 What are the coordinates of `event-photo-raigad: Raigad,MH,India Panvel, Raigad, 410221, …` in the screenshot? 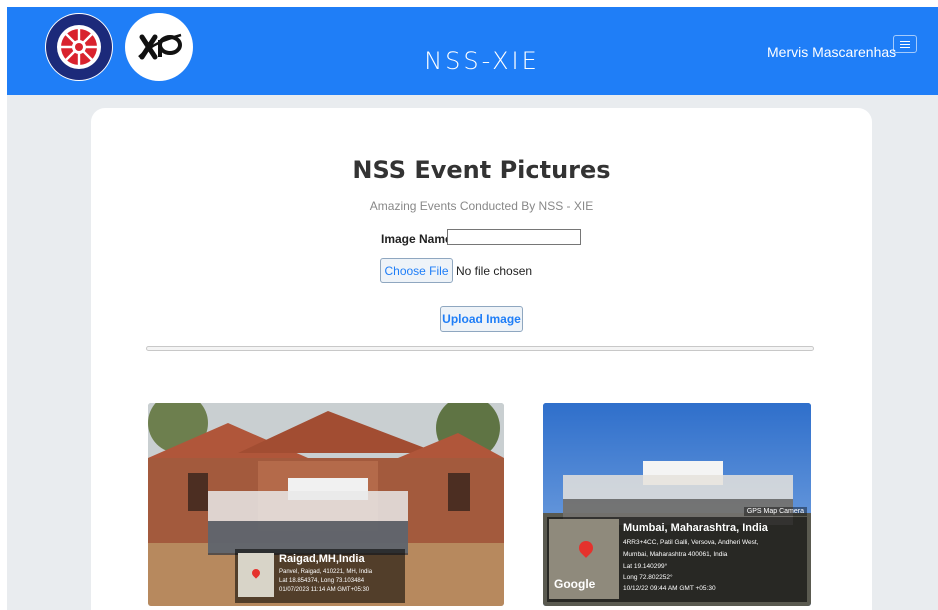 It's located at (326, 504).